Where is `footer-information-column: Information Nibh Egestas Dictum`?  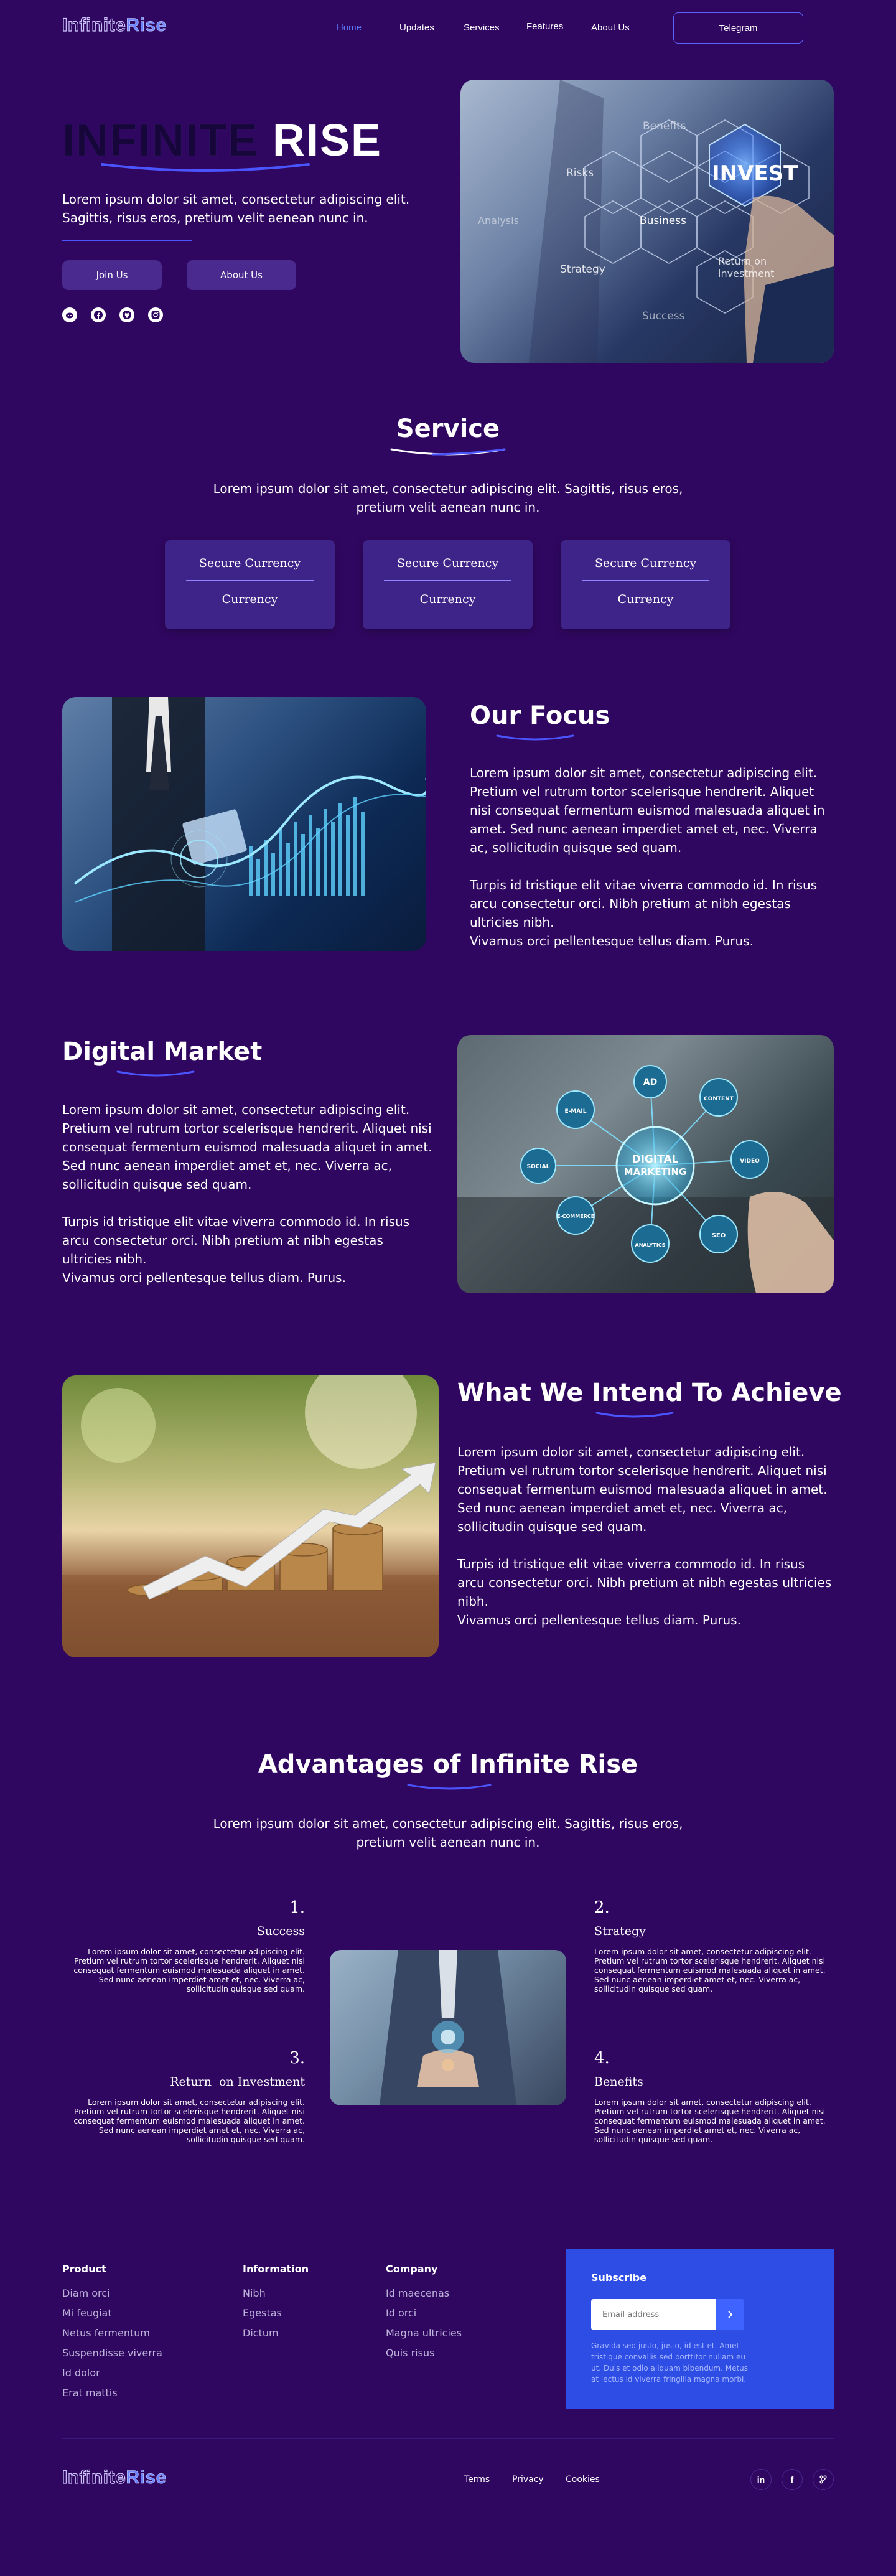
footer-information-column: Information Nibh Egestas Dictum is located at coordinates (276, 2301).